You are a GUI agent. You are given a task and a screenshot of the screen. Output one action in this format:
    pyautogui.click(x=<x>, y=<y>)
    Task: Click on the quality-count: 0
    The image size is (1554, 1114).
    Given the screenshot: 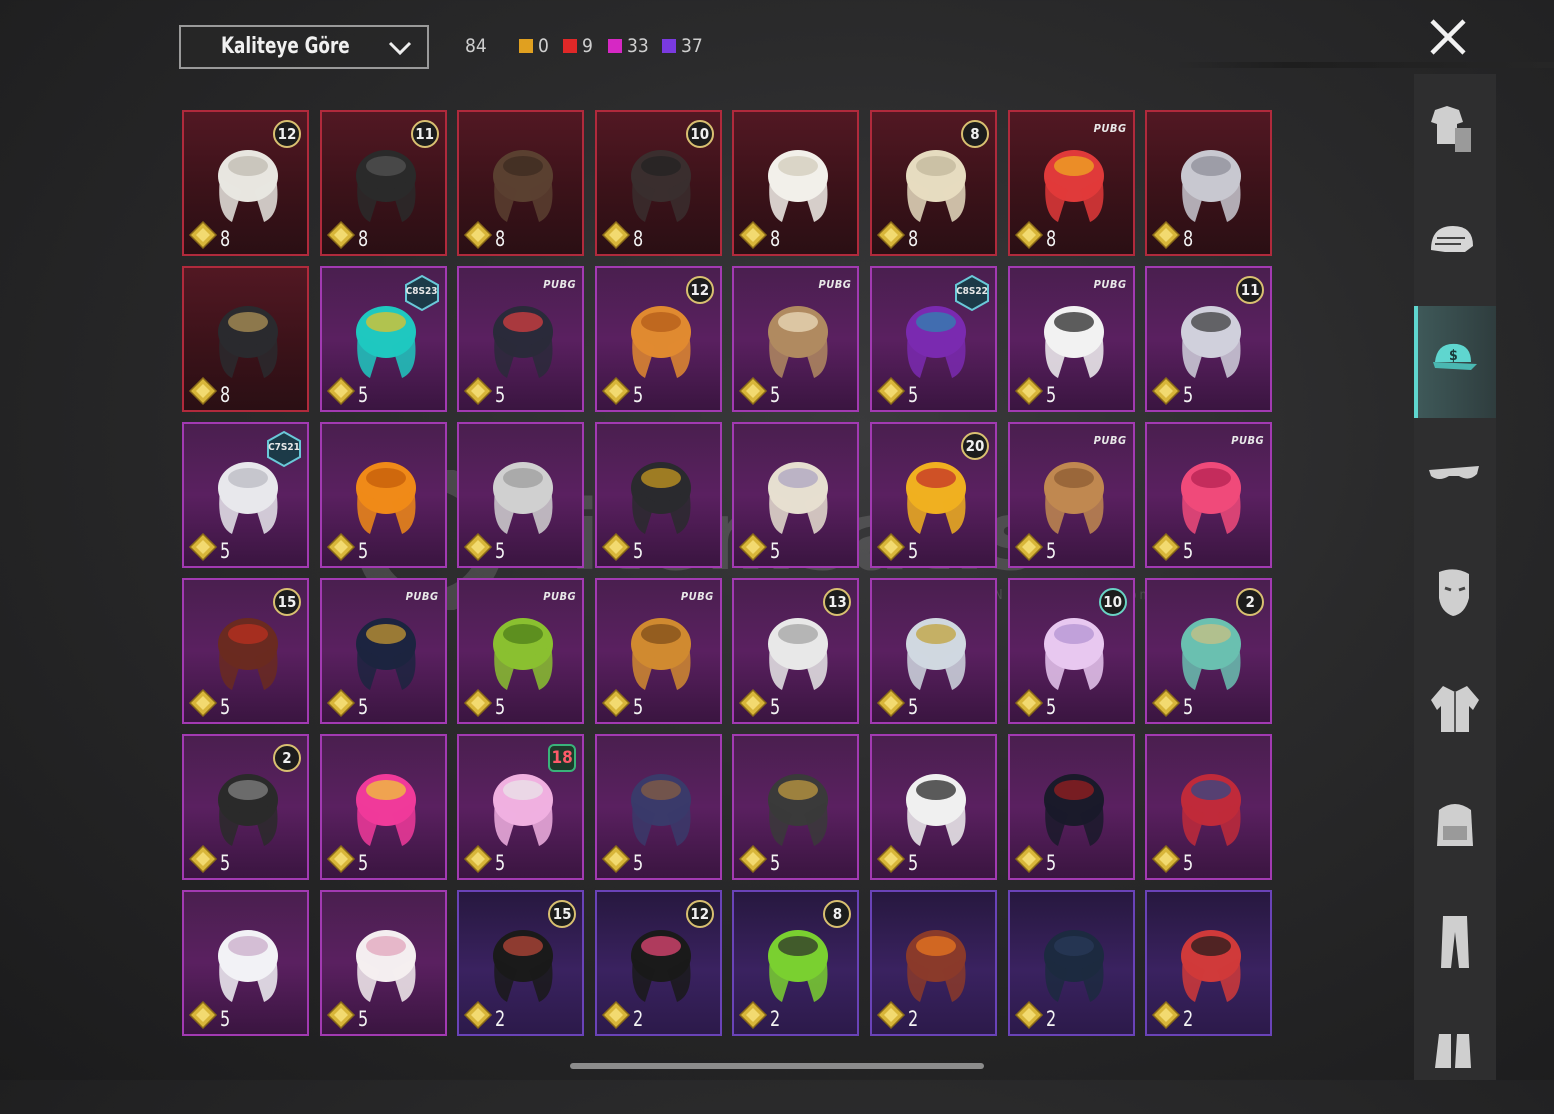 What is the action you would take?
    pyautogui.click(x=534, y=46)
    